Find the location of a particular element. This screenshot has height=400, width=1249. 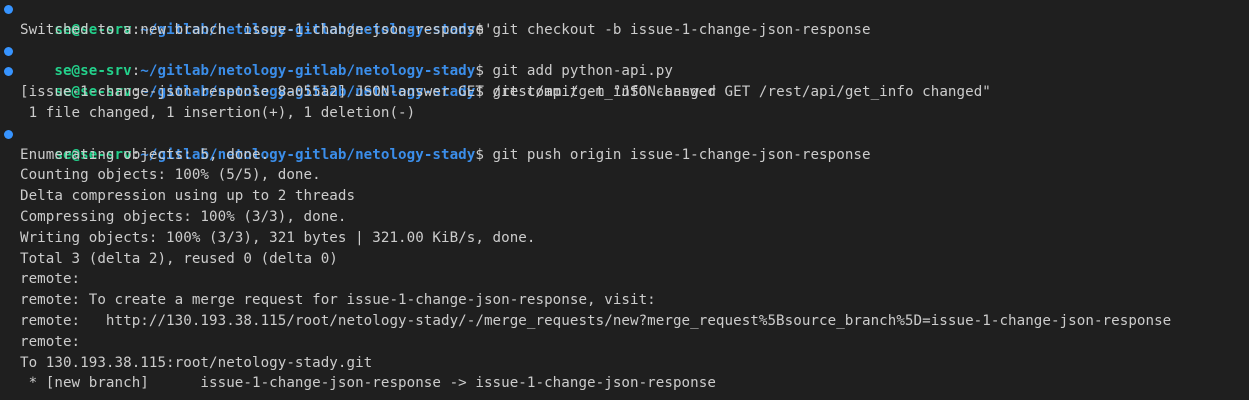

output-text: Delta compression using up to 2 threads is located at coordinates (188, 196).